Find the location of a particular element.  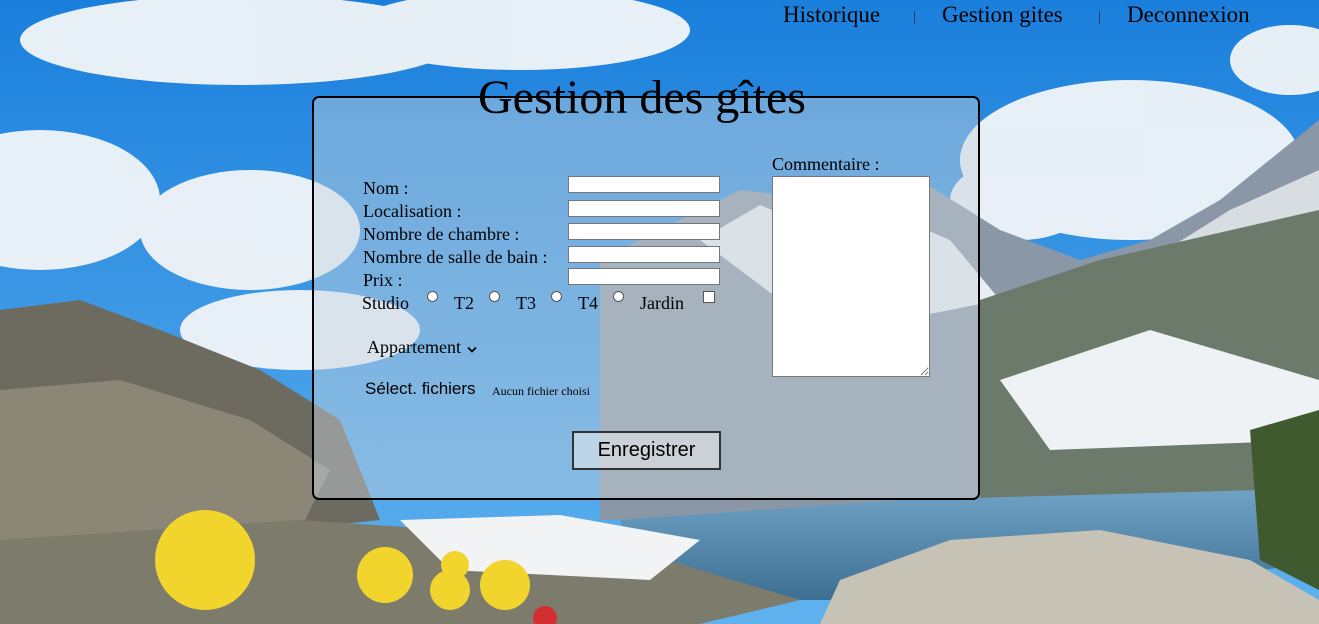

type-t3-label: T3 is located at coordinates (526, 303).